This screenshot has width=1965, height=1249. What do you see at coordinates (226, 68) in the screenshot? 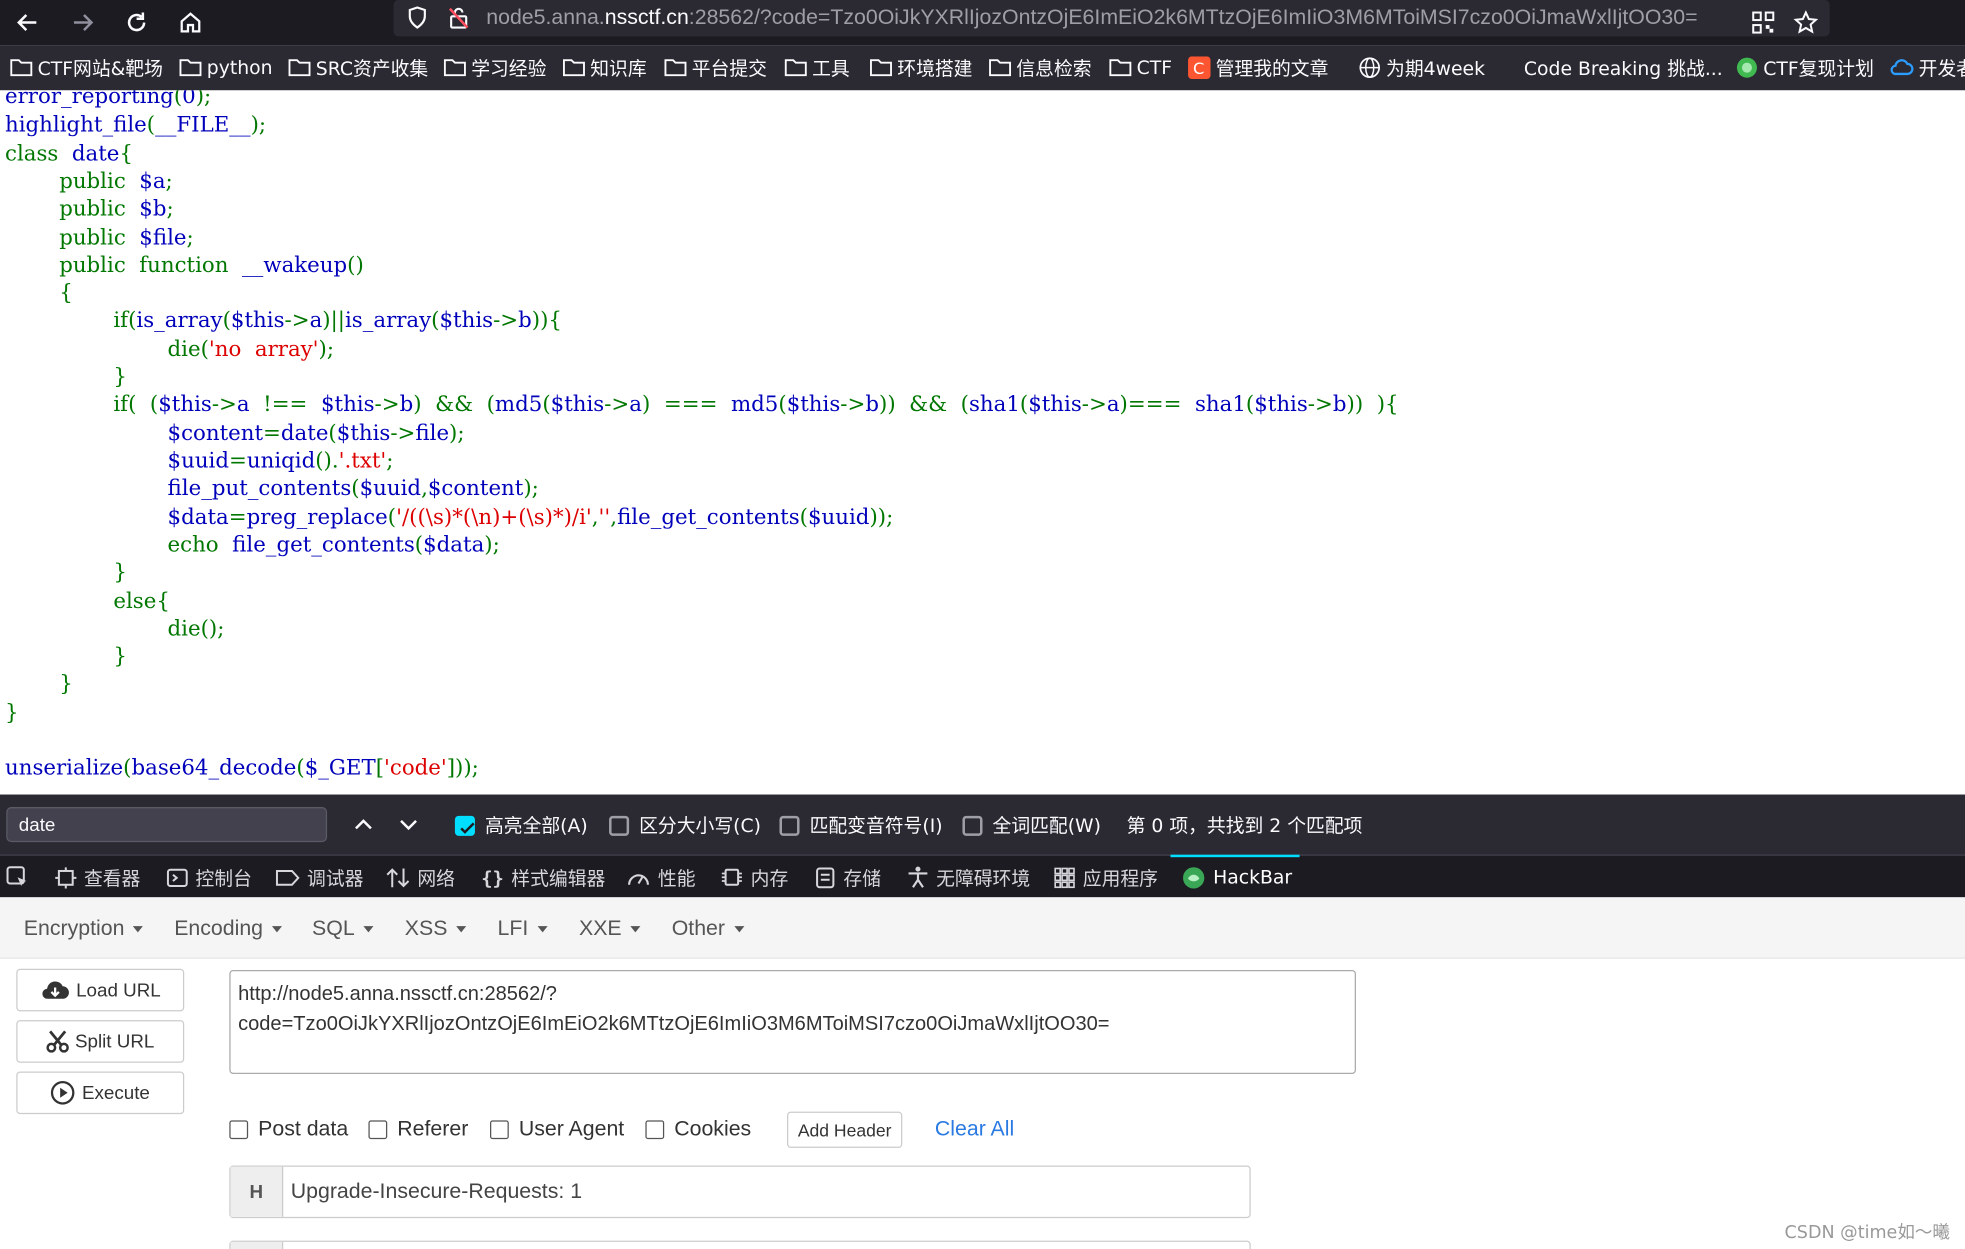
I see `bookmark-folder: python` at bounding box center [226, 68].